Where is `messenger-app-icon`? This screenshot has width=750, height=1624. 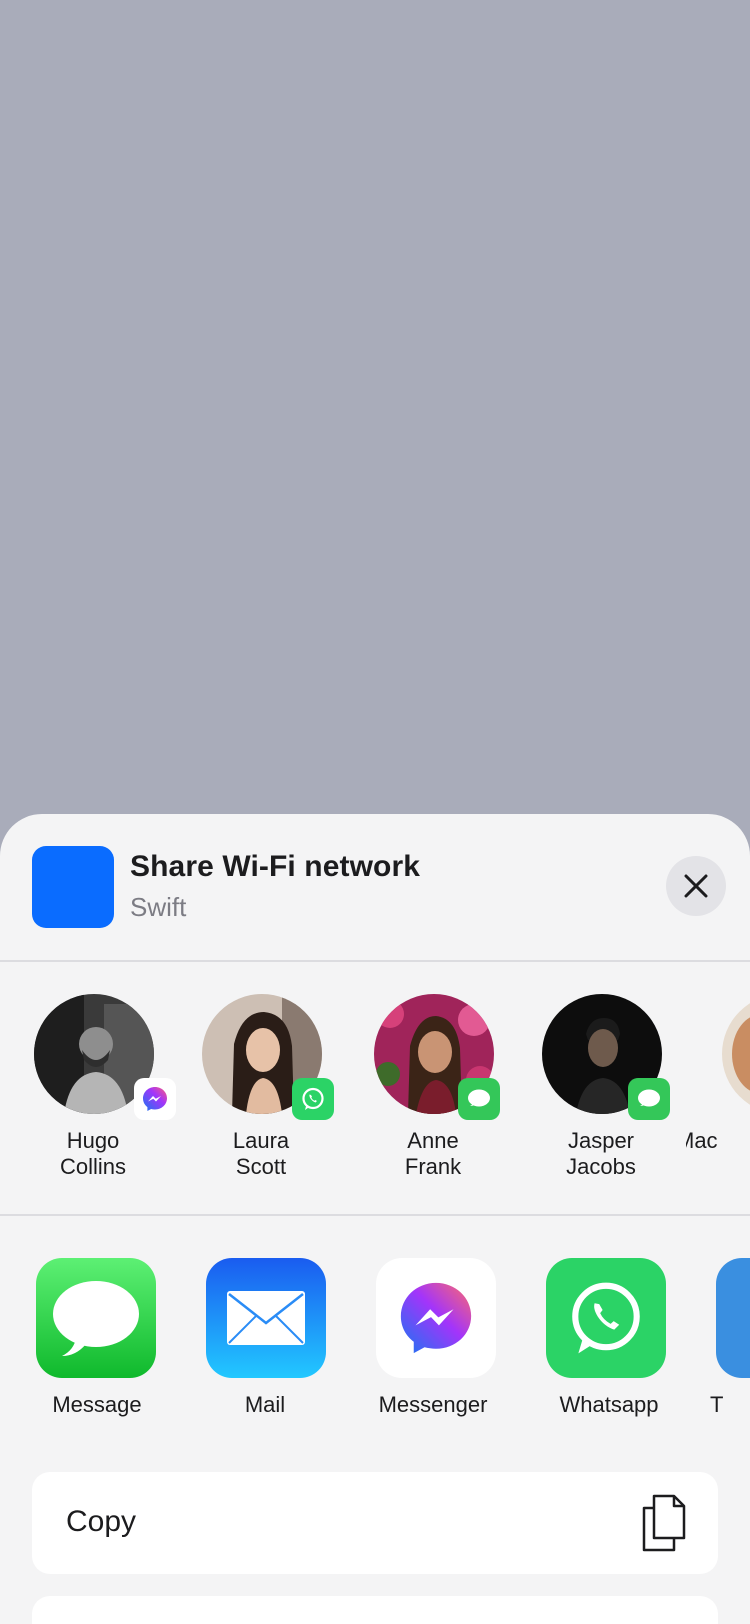 messenger-app-icon is located at coordinates (436, 1318).